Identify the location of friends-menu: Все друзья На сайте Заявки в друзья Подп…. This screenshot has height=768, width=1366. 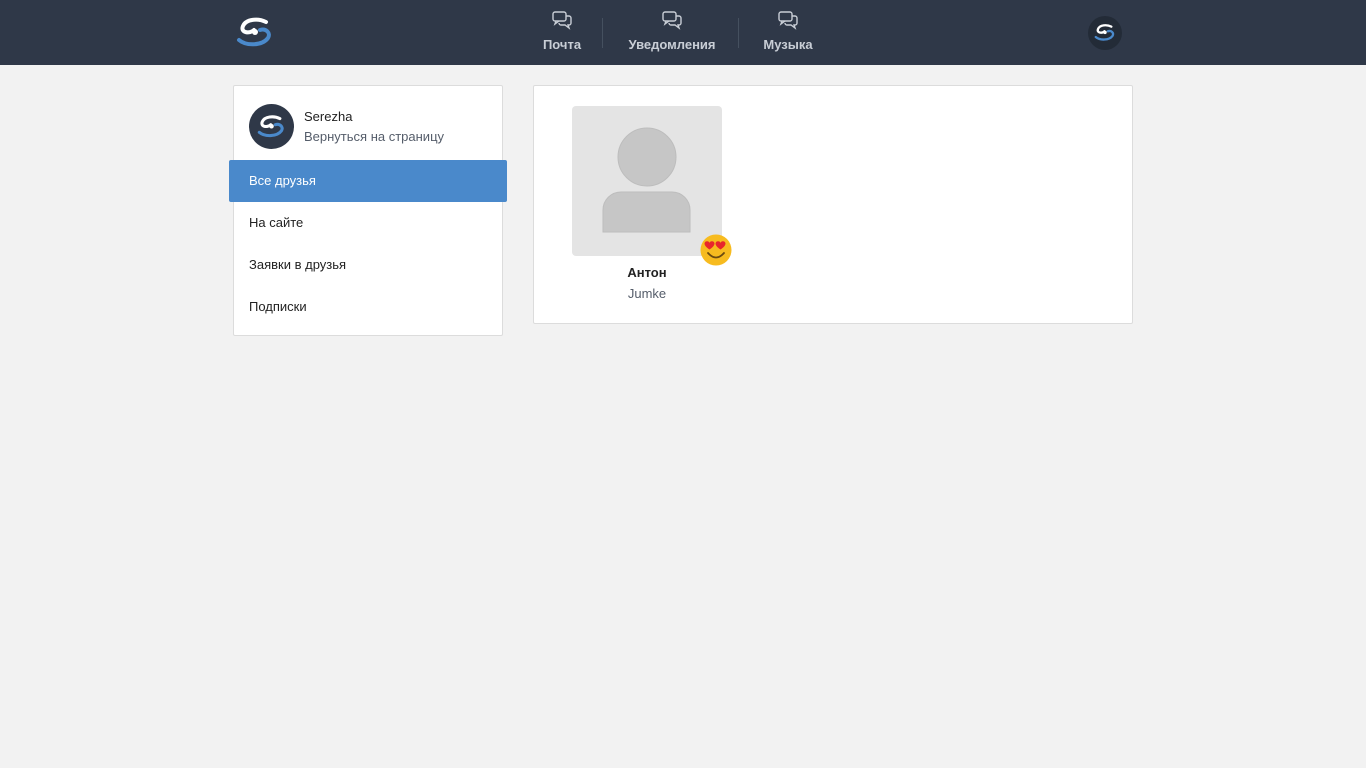
(368, 244).